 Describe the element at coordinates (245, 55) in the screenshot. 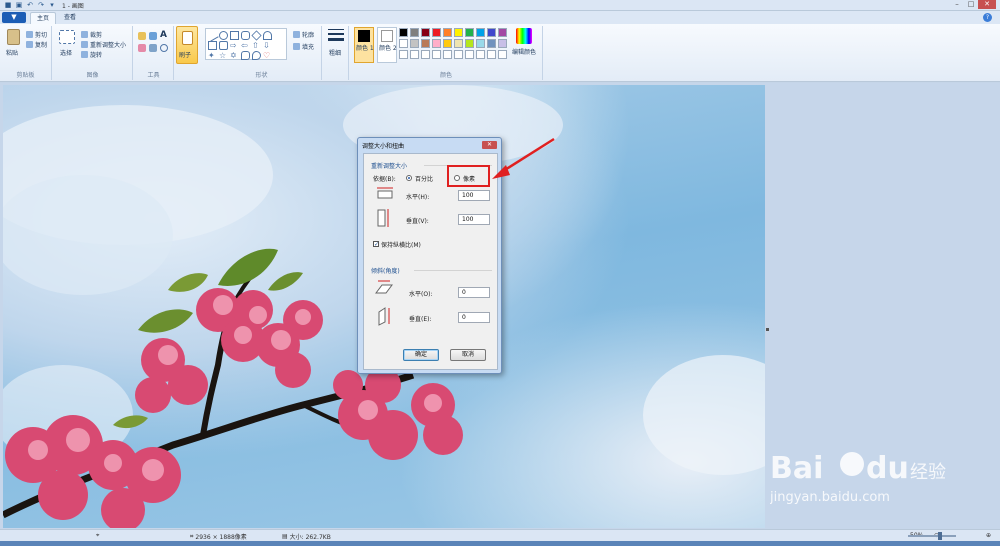

I see `callout-shape-icon` at that location.